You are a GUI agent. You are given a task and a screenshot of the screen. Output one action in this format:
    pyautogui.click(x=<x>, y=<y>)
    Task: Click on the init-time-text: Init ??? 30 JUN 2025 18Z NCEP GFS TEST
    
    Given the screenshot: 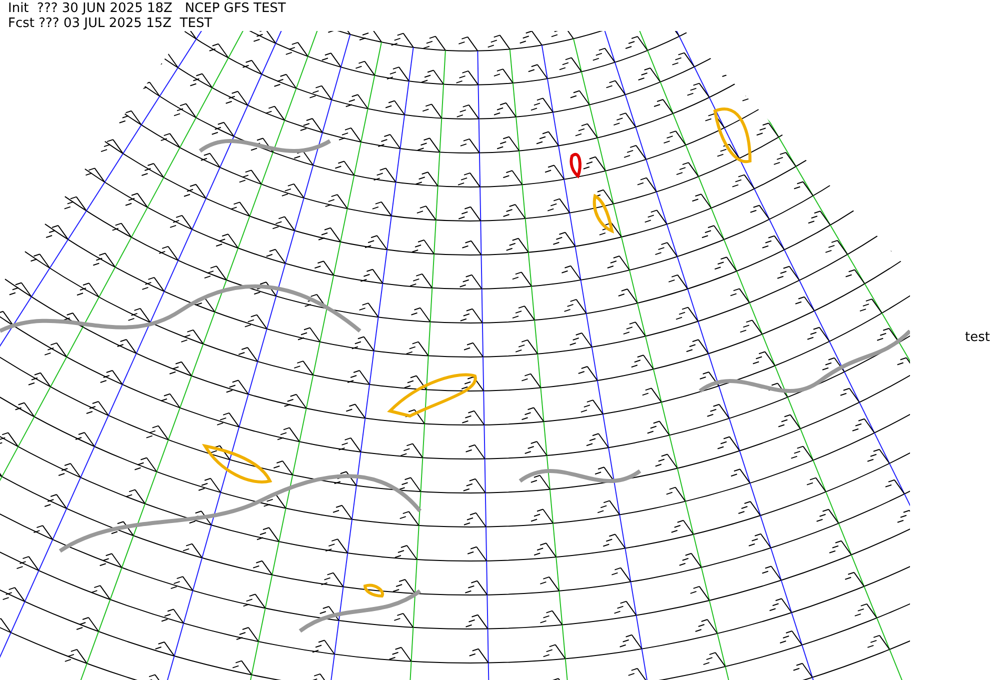 What is the action you would take?
    pyautogui.click(x=147, y=8)
    